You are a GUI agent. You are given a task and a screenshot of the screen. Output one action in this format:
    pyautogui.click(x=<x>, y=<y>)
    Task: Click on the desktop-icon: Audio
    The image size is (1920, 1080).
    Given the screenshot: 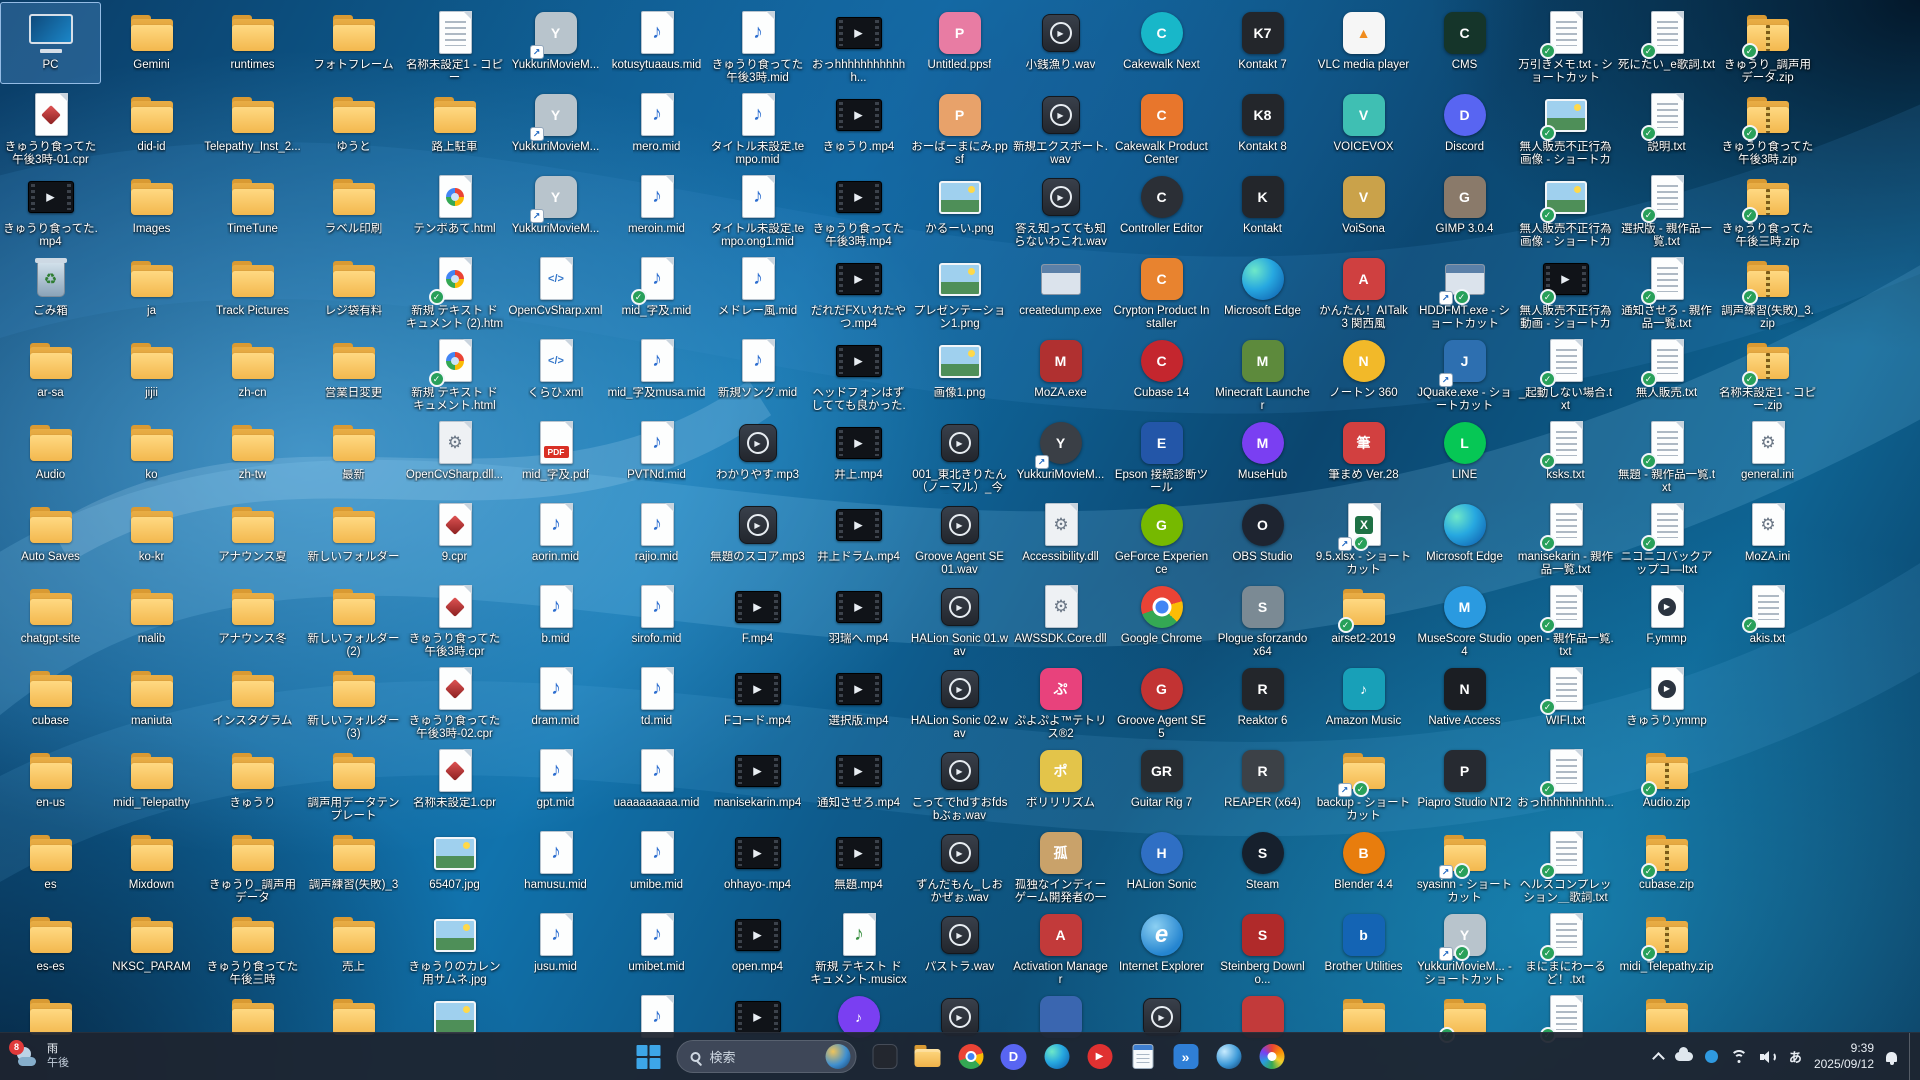 What is the action you would take?
    pyautogui.click(x=50, y=453)
    